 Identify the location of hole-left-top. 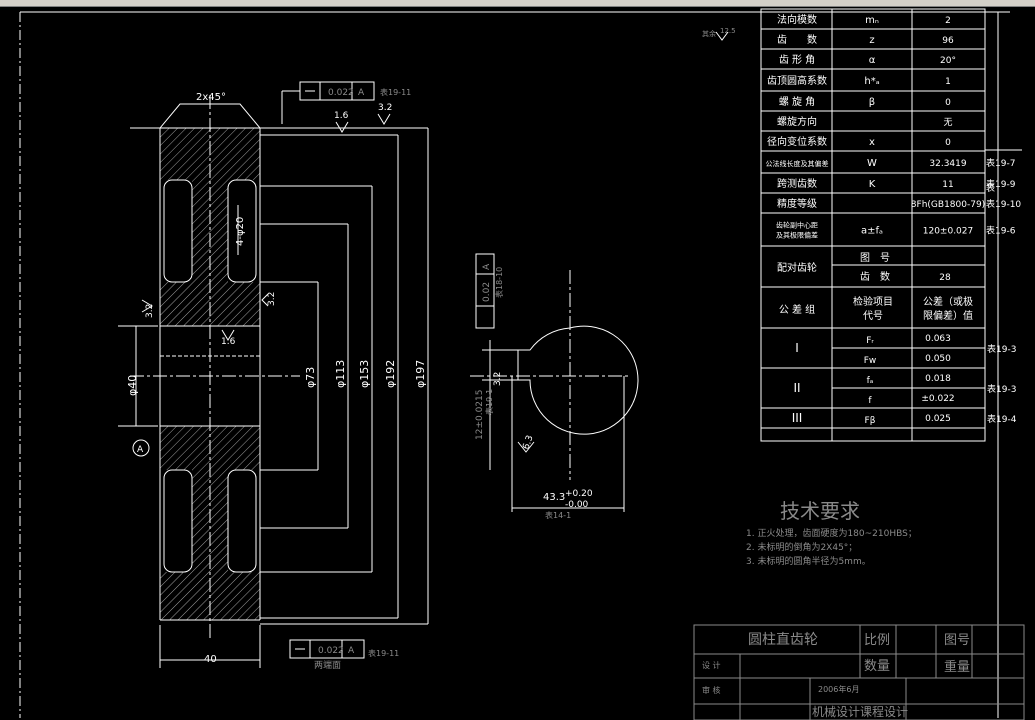
(178, 231).